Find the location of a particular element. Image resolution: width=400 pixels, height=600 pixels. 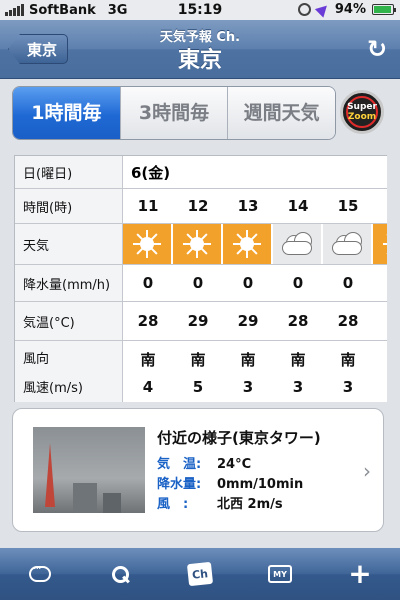

row-label-date: 日(曜日) is located at coordinates (69, 172).